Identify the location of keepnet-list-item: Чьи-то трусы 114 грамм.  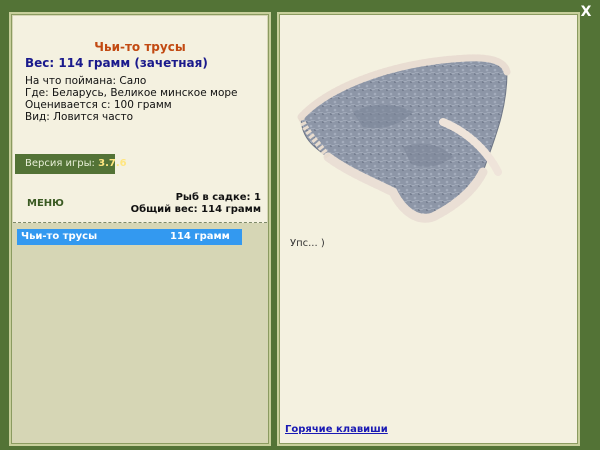
(129, 237).